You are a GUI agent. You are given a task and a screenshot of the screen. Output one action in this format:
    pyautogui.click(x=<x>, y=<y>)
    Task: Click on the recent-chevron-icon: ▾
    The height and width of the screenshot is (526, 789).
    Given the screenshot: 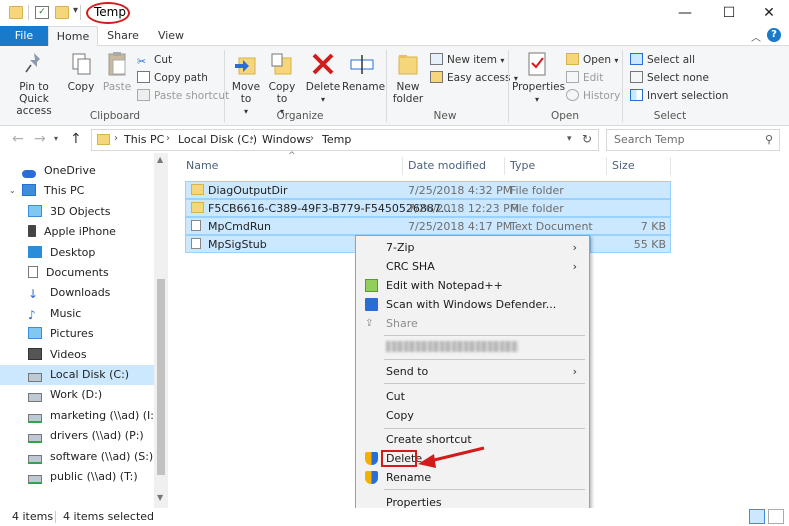 What is the action you would take?
    pyautogui.click(x=56, y=138)
    